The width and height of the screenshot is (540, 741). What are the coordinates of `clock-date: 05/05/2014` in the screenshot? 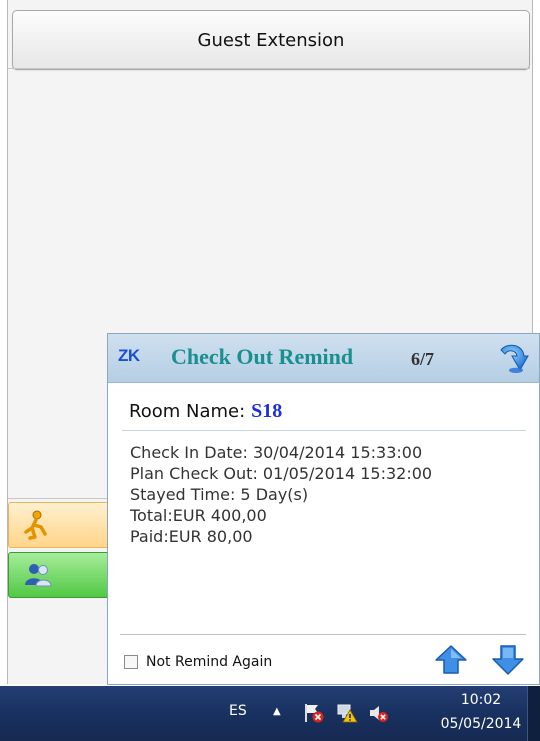 It's located at (481, 724).